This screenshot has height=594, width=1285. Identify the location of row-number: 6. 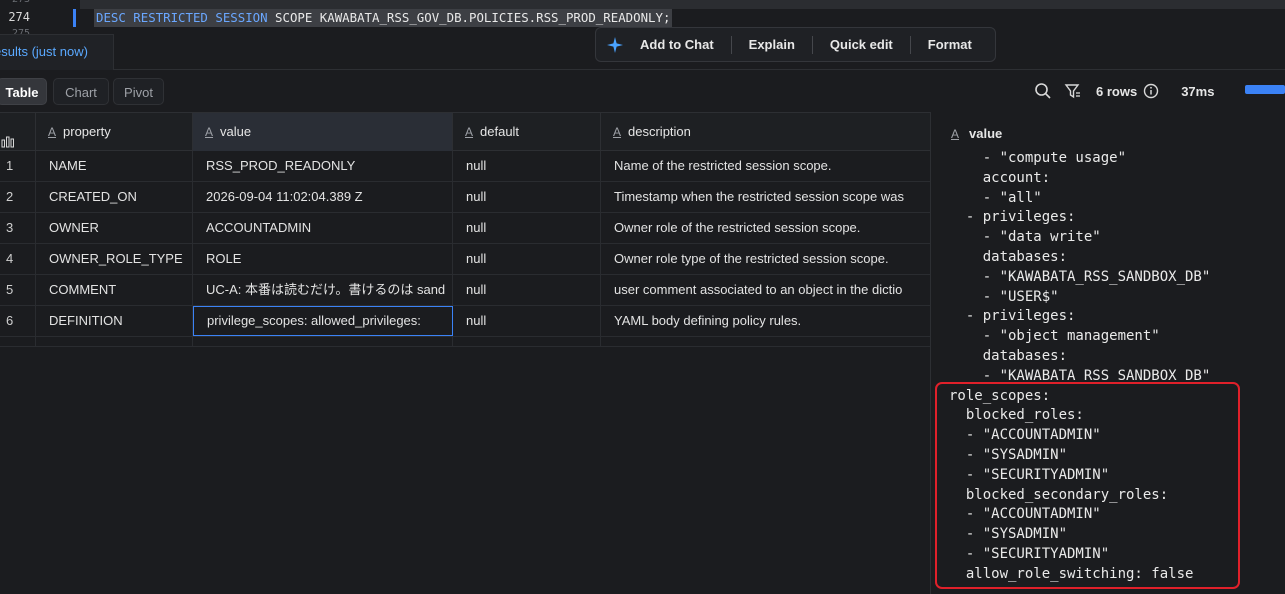
(18, 321).